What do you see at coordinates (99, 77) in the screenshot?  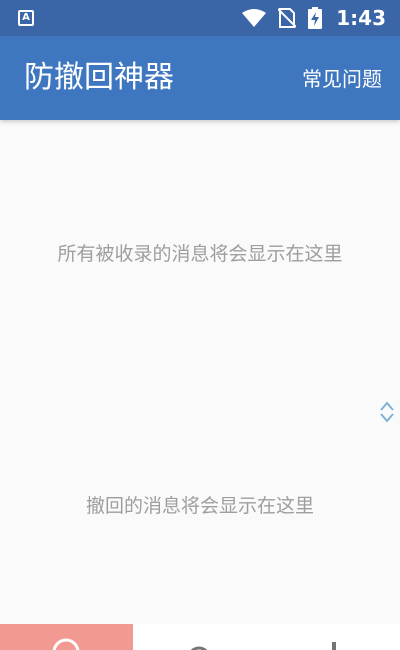 I see `app-title: 防撤回神器` at bounding box center [99, 77].